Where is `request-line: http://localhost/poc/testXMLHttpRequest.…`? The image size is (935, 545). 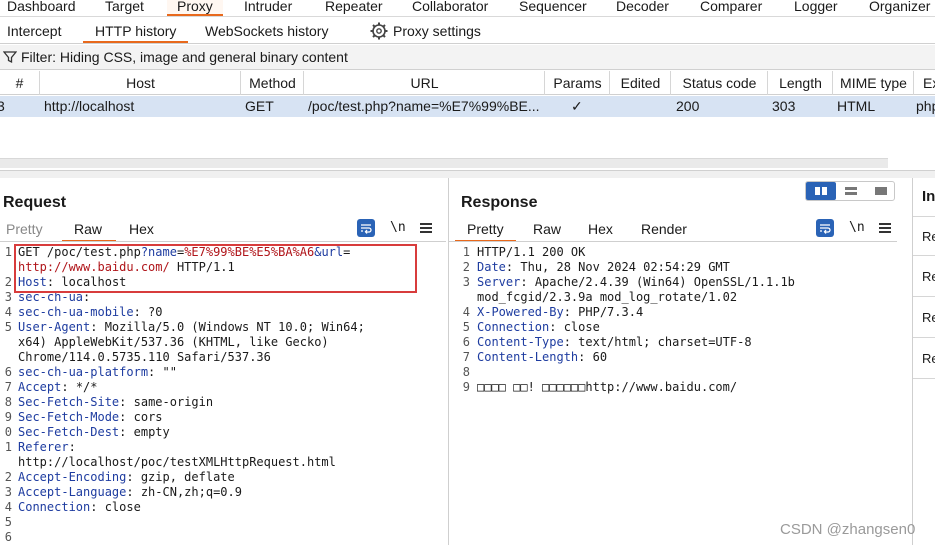 request-line: http://localhost/poc/testXMLHttpRequest.… is located at coordinates (177, 462).